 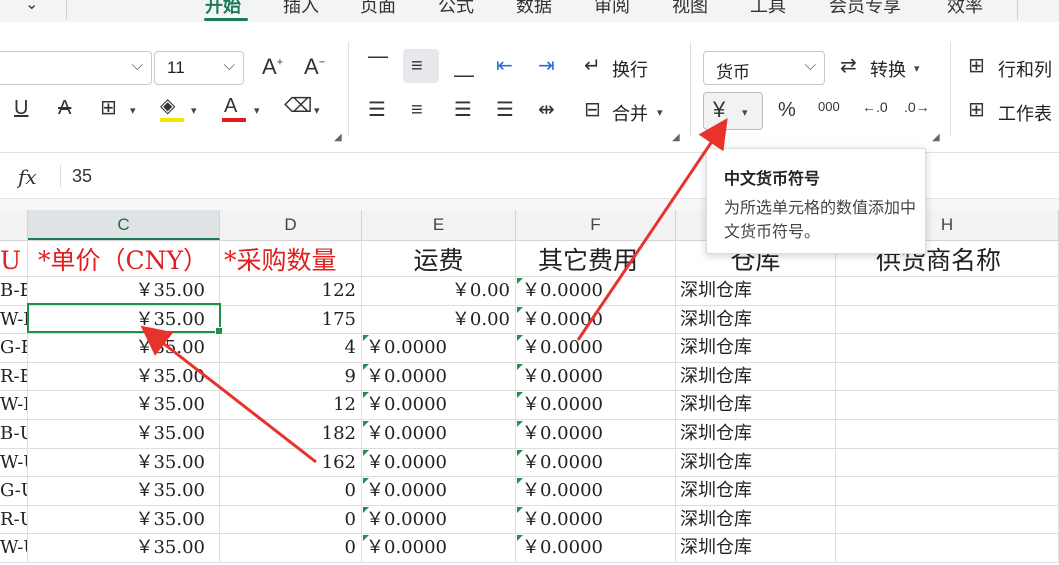 What do you see at coordinates (14, 520) in the screenshot?
I see `cell-b: R-US` at bounding box center [14, 520].